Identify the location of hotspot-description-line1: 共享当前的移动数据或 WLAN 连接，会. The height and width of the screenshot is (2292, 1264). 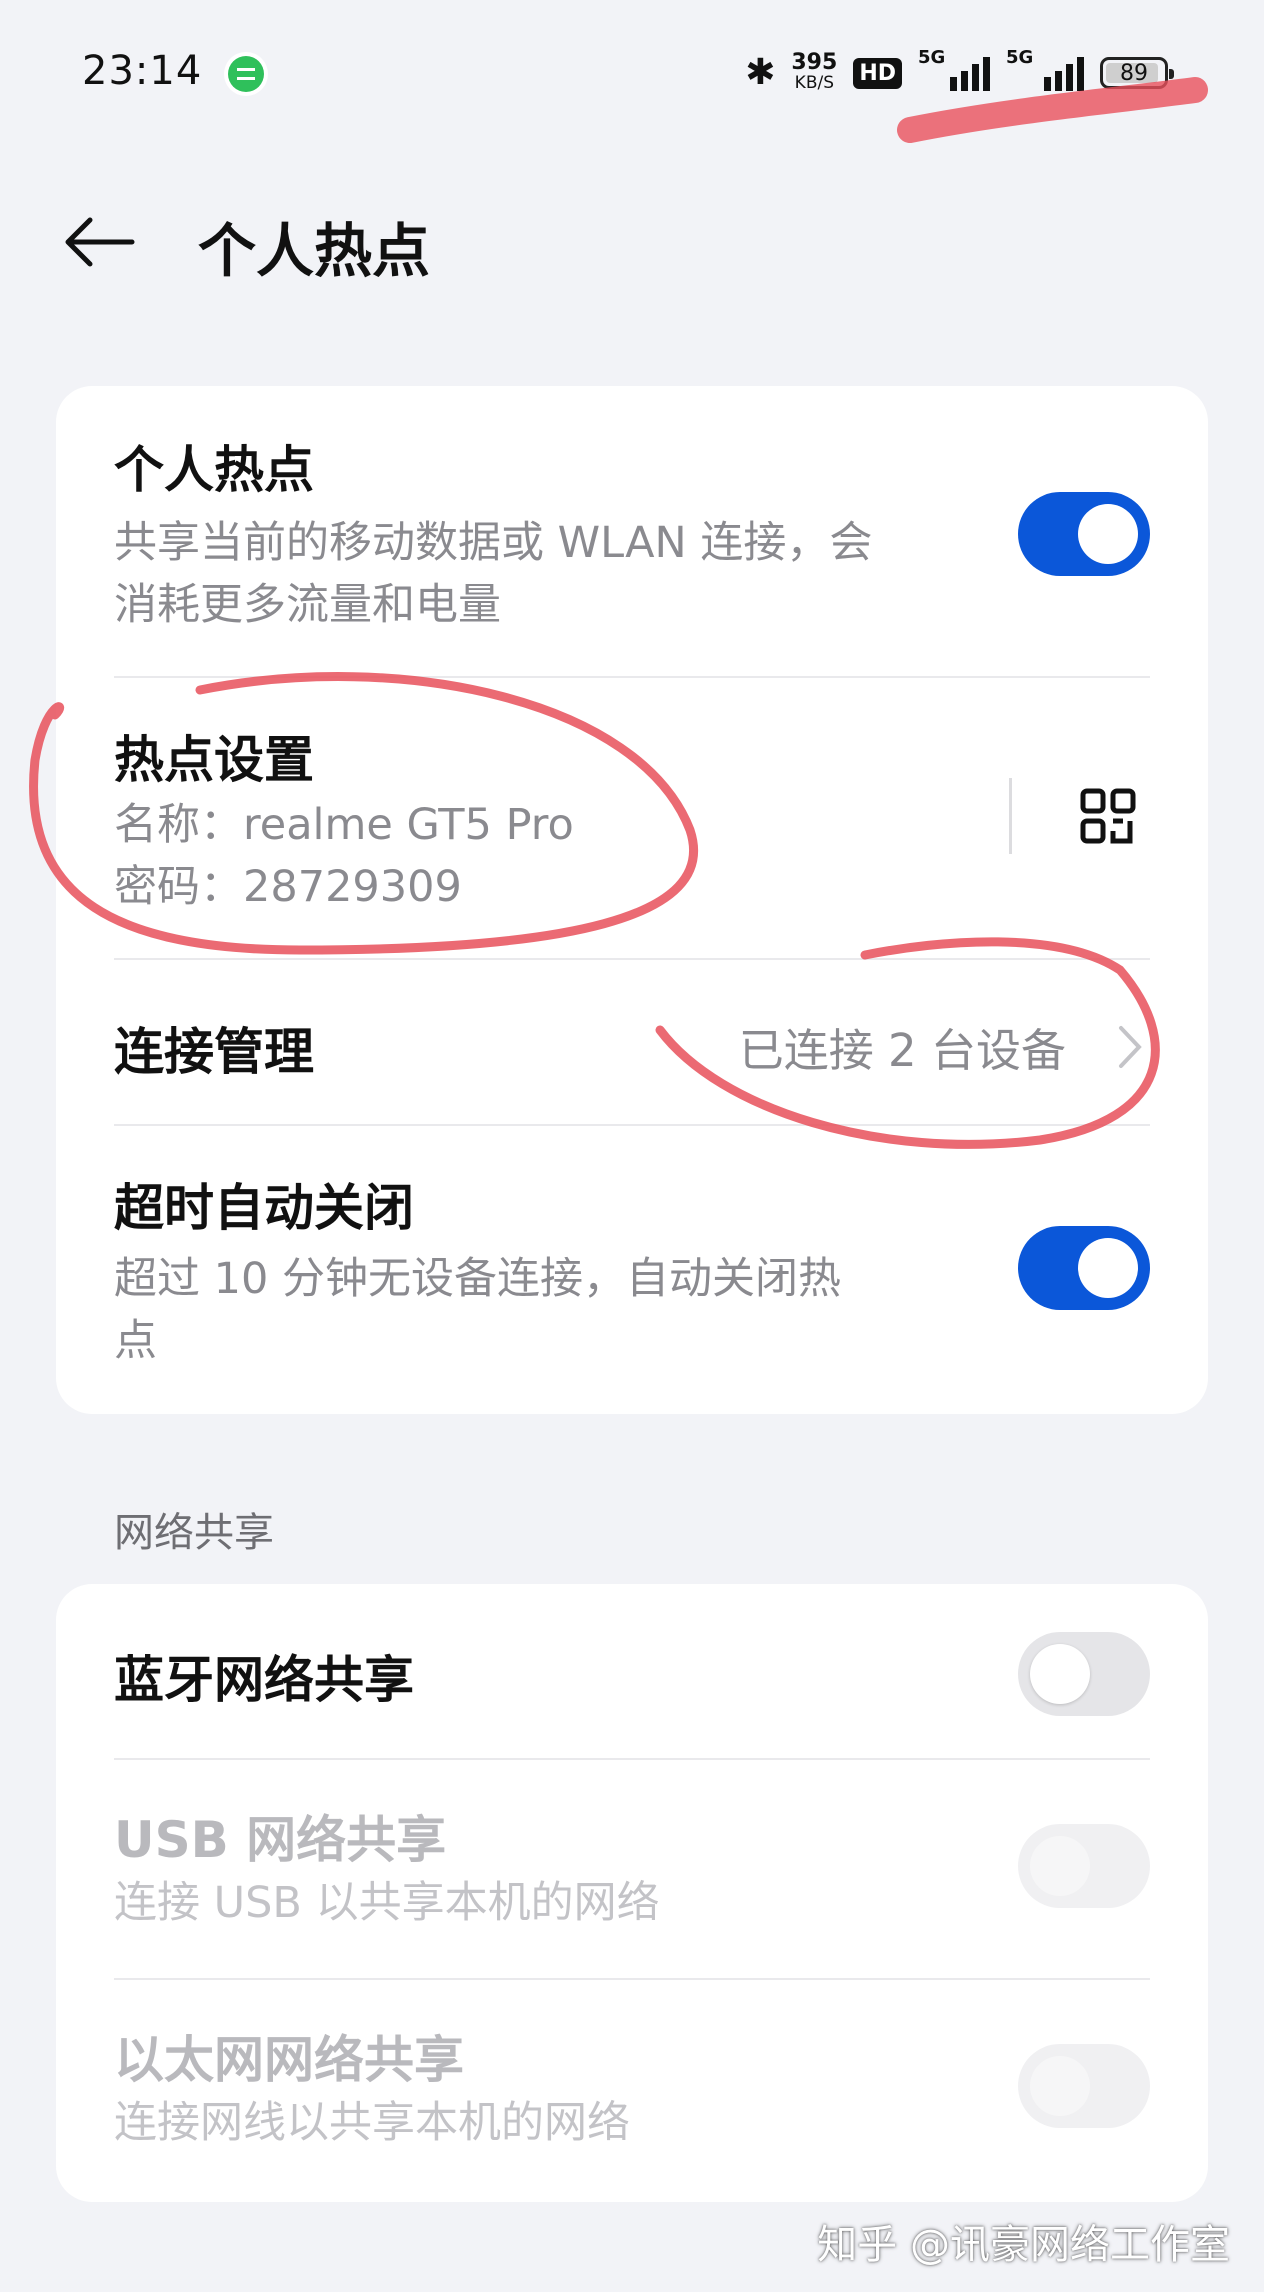
(493, 543).